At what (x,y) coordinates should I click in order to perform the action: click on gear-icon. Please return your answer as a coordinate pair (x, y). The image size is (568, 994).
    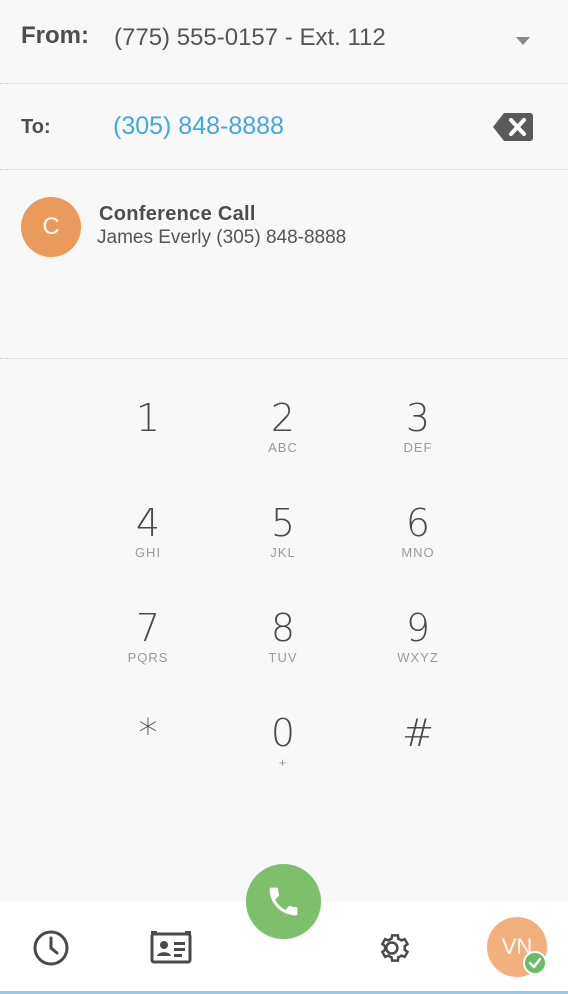
    Looking at the image, I should click on (395, 950).